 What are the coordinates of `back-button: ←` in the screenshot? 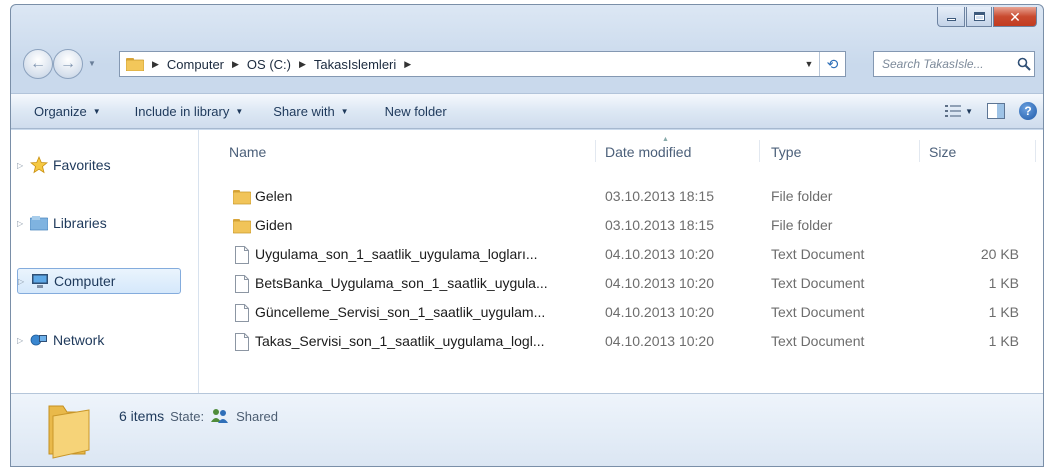 It's located at (38, 64).